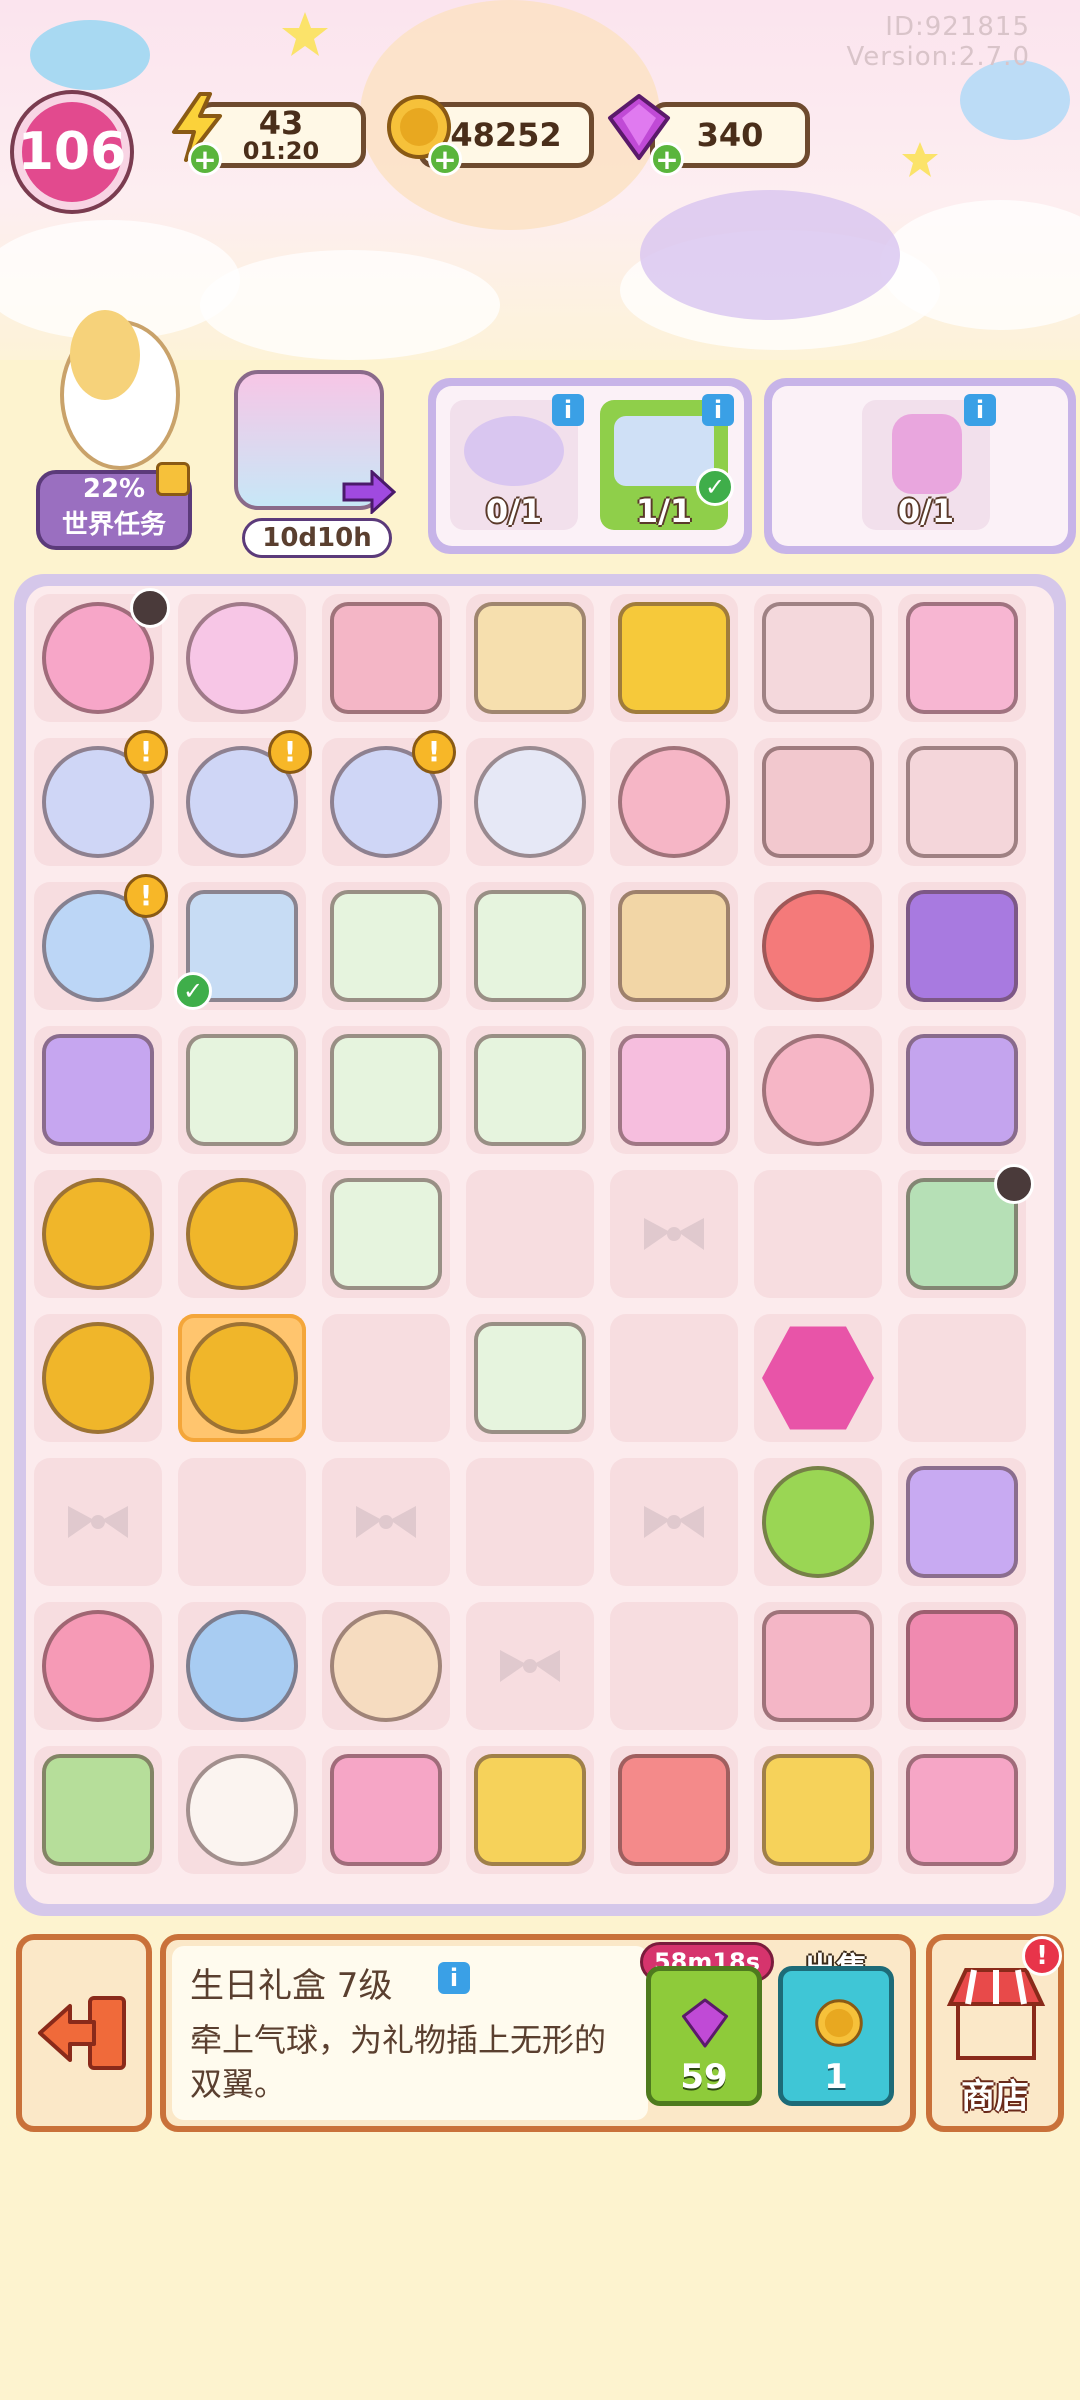 The width and height of the screenshot is (1080, 2400). Describe the element at coordinates (730, 135) in the screenshot. I see `gem-value: 340` at that location.